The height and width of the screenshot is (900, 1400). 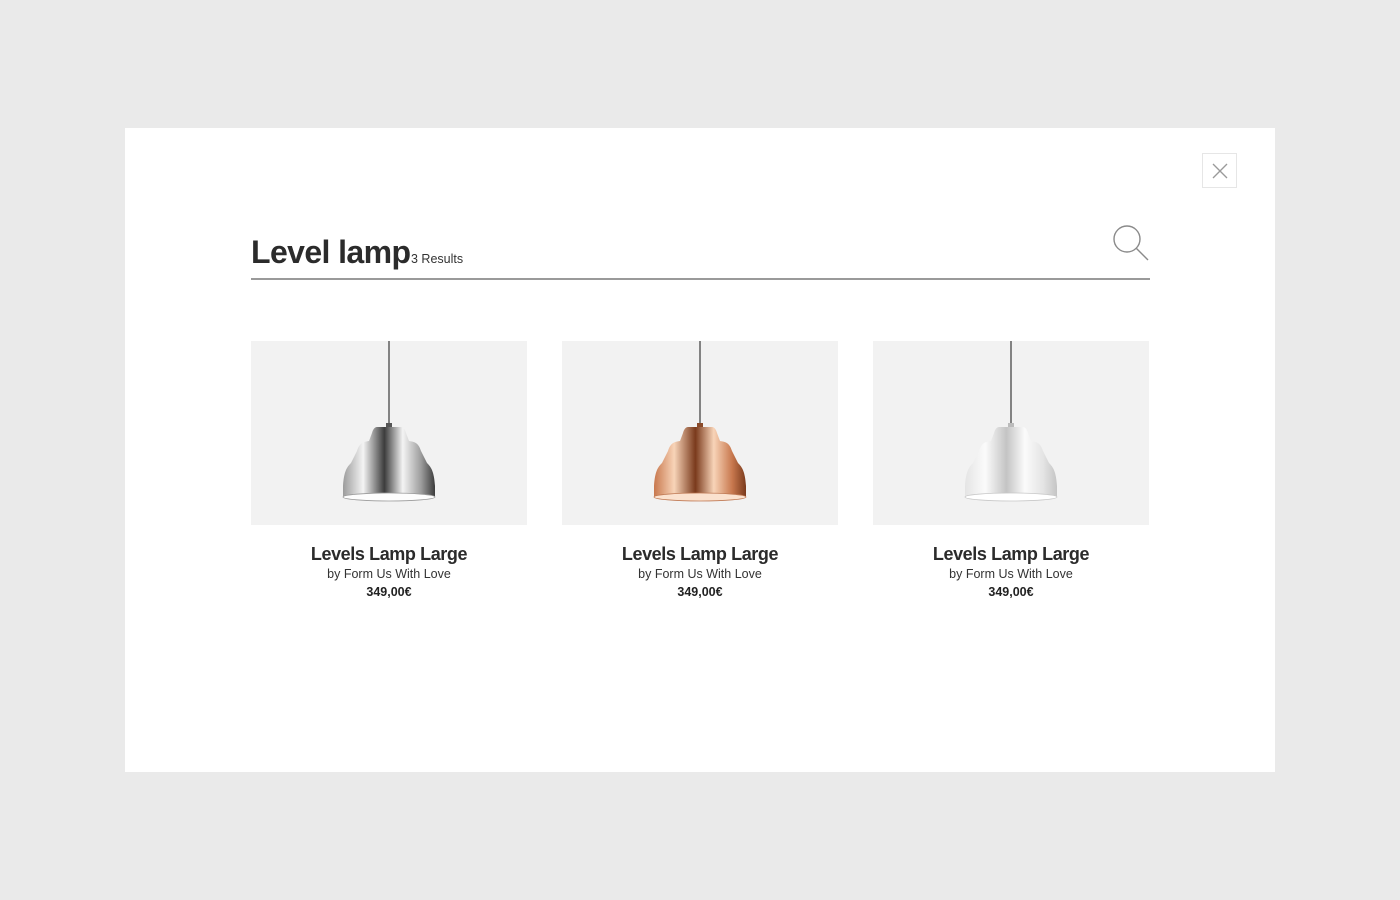 I want to click on pendant-lamp-white, so click(x=1011, y=421).